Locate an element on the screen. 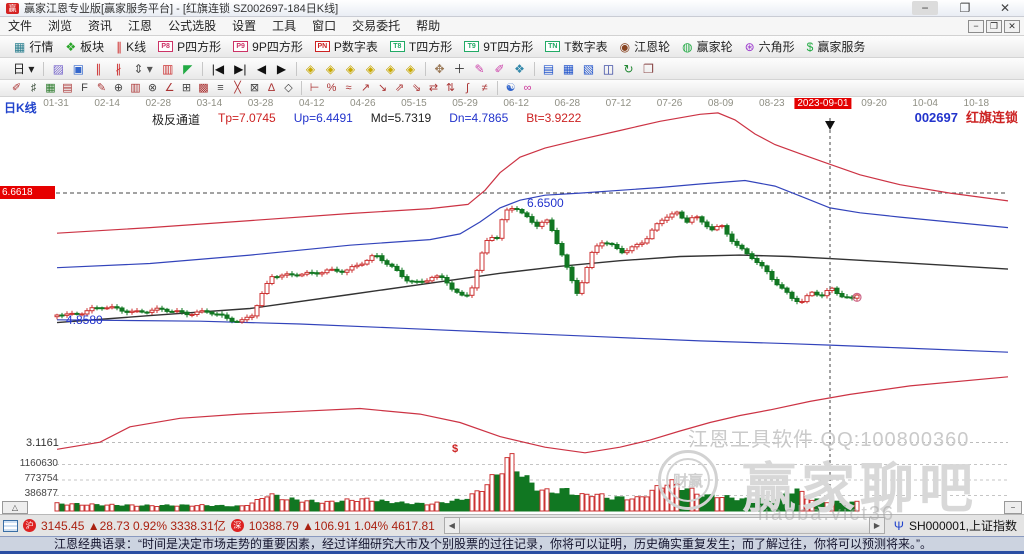 This screenshot has height=554, width=1024. menu-设置: 设置 is located at coordinates (244, 26).